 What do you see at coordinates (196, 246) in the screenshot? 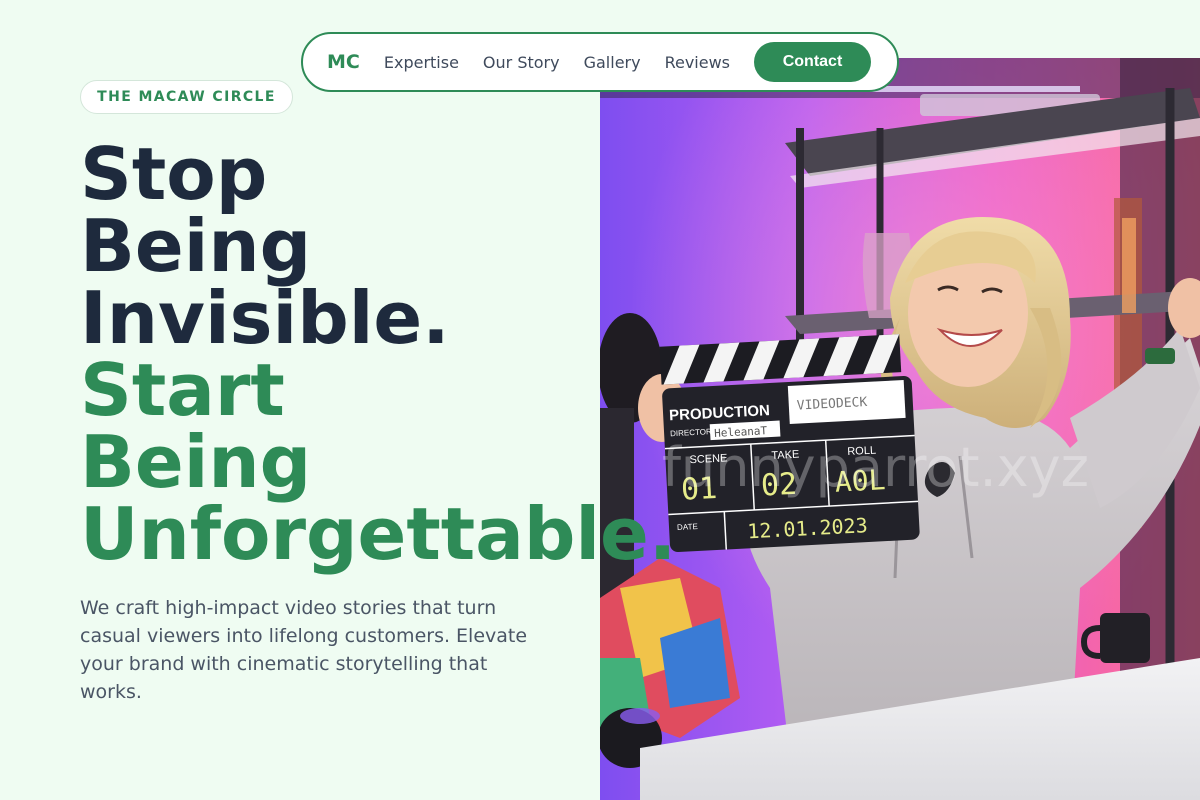
I see `headline-line-2: Being` at bounding box center [196, 246].